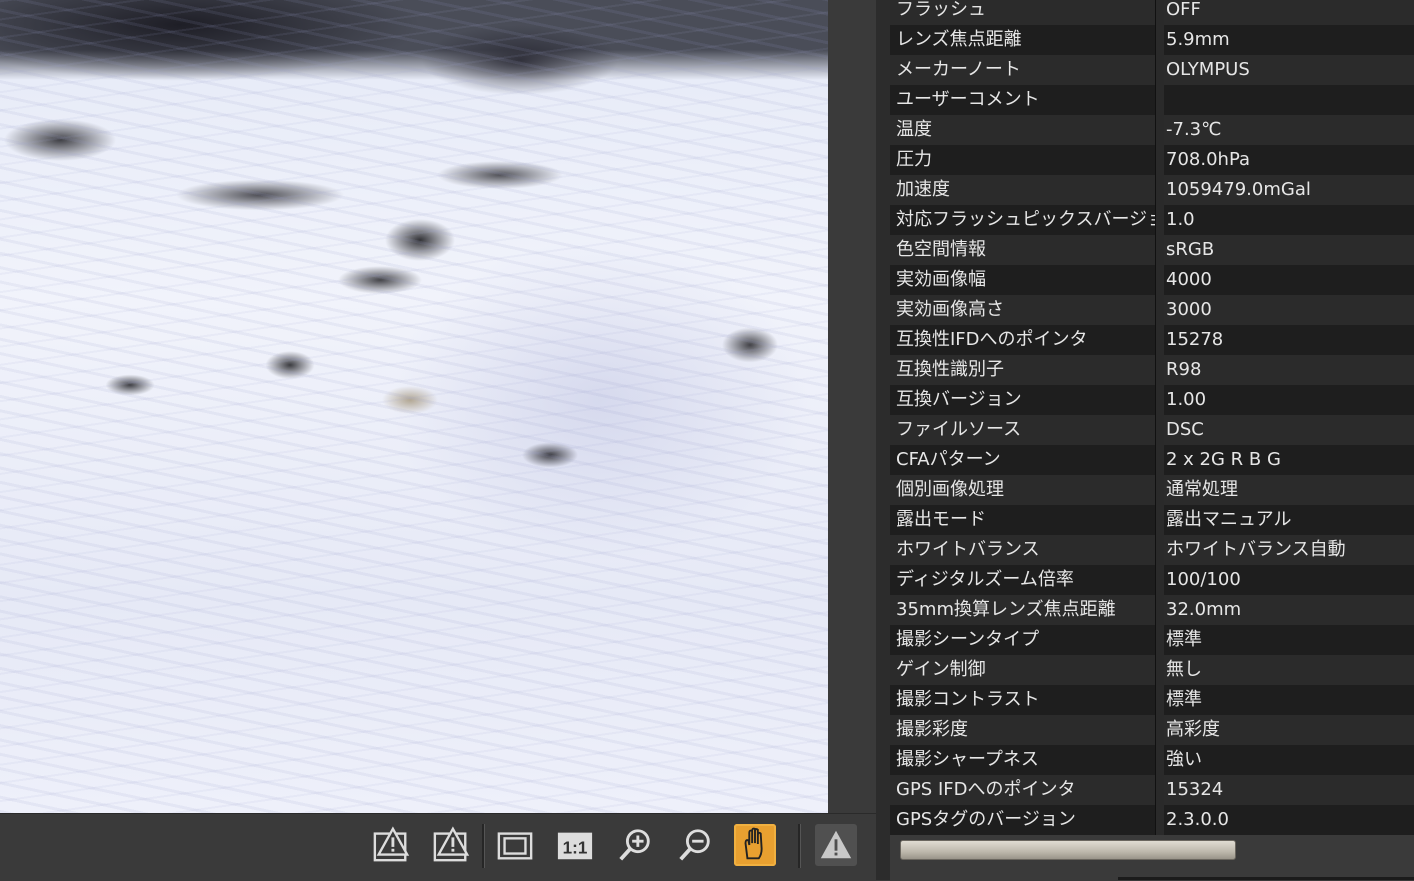 The image size is (1414, 881). I want to click on exif-row: GPSタグのバージョン 2.3.0.0, so click(1152, 820).